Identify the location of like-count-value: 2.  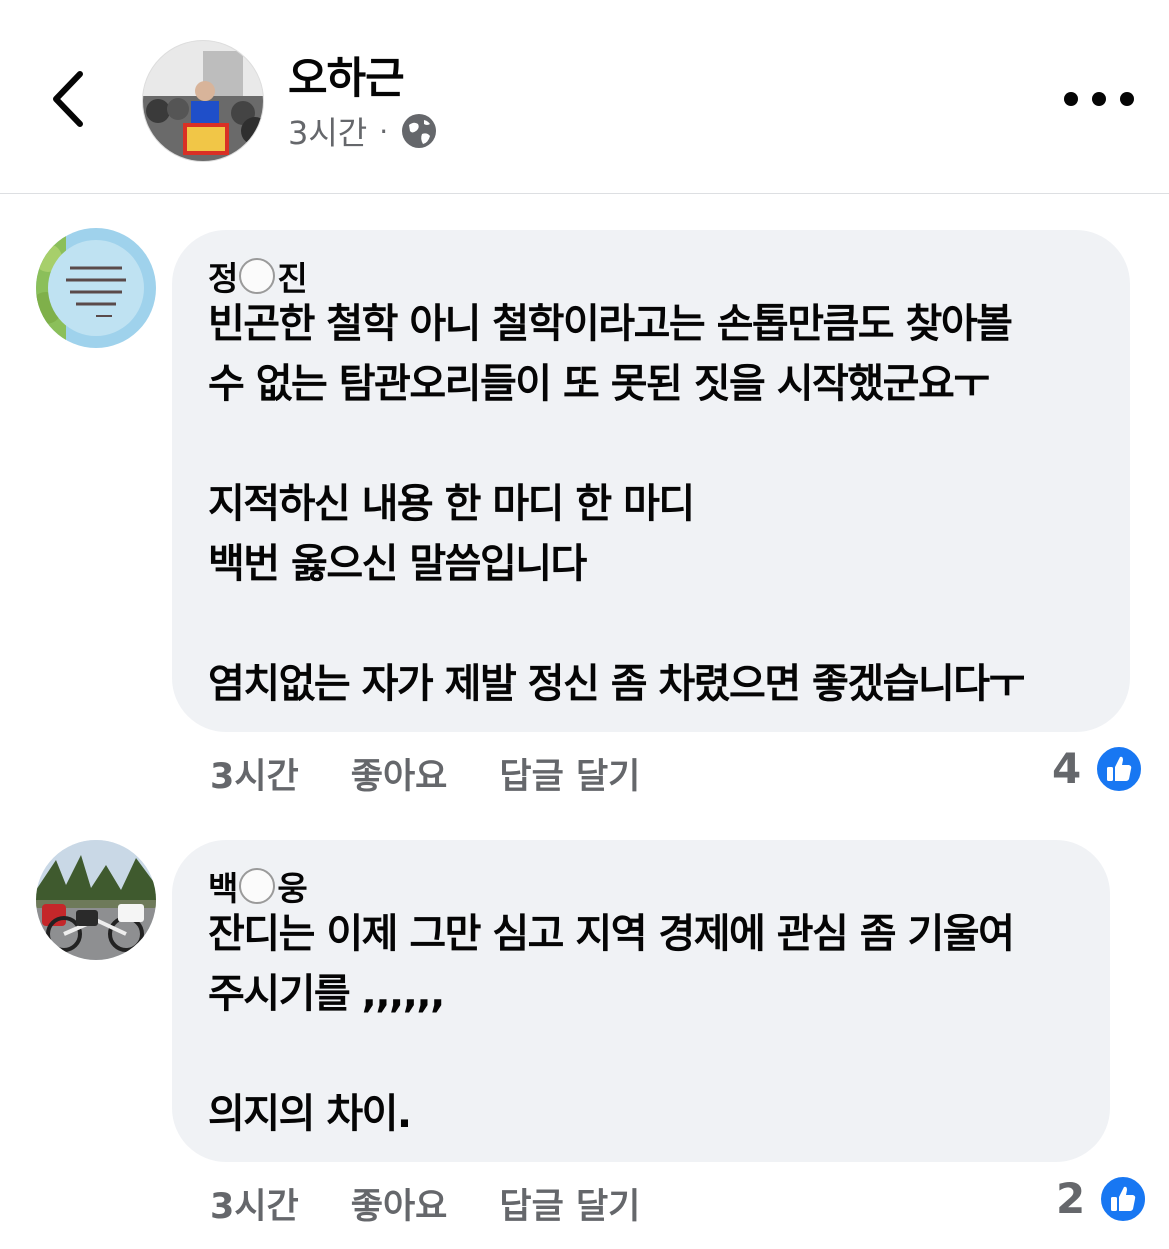
(1071, 1198).